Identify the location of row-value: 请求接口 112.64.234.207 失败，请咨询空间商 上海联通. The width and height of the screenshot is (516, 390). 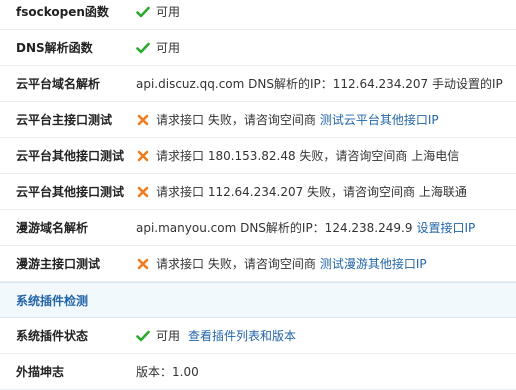
(326, 191).